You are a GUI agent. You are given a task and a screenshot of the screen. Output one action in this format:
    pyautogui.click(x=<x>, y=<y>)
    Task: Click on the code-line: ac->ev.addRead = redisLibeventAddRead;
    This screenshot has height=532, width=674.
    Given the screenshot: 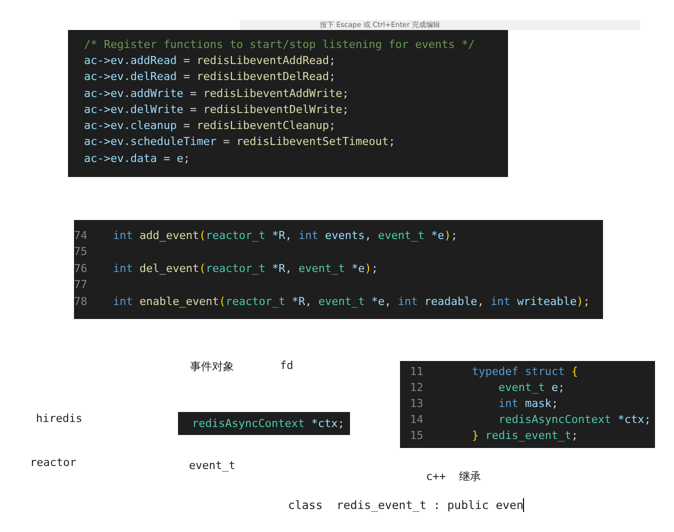 What is the action you would take?
    pyautogui.click(x=210, y=60)
    